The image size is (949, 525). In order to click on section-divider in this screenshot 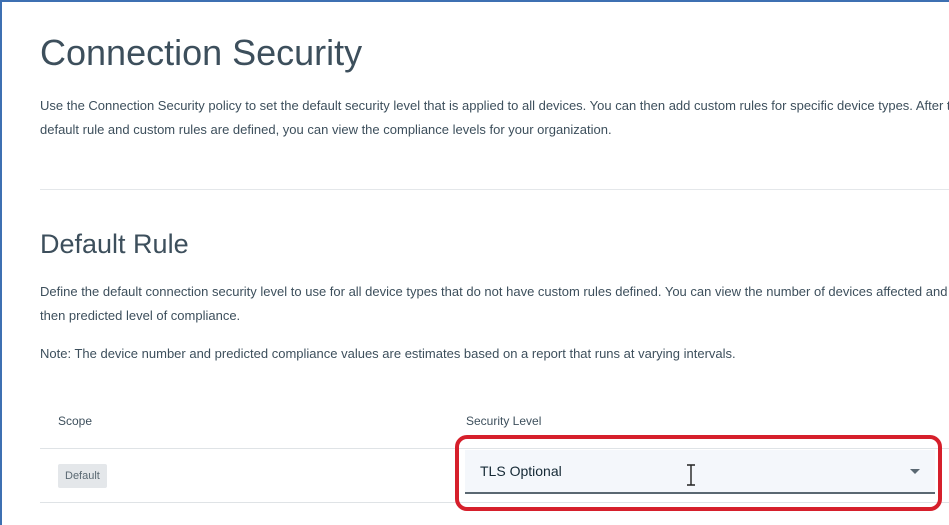, I will do `click(494, 189)`.